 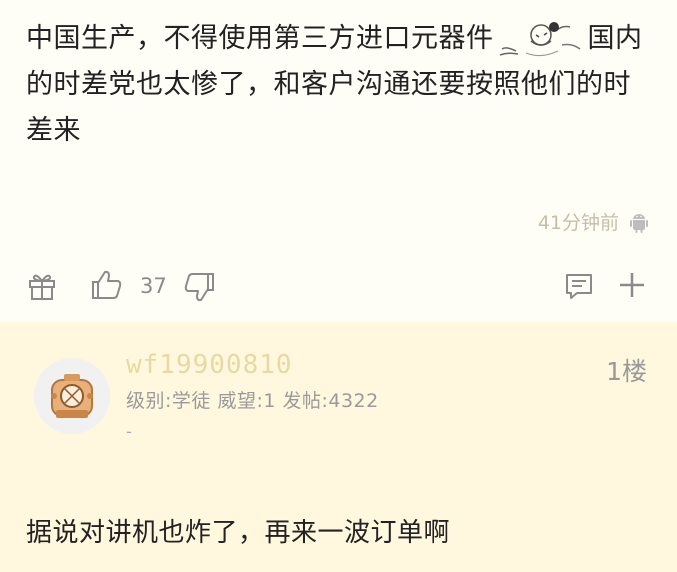 What do you see at coordinates (252, 401) in the screenshot?
I see `user-meta: 级别:学徒 威望:1 发帖:4322` at bounding box center [252, 401].